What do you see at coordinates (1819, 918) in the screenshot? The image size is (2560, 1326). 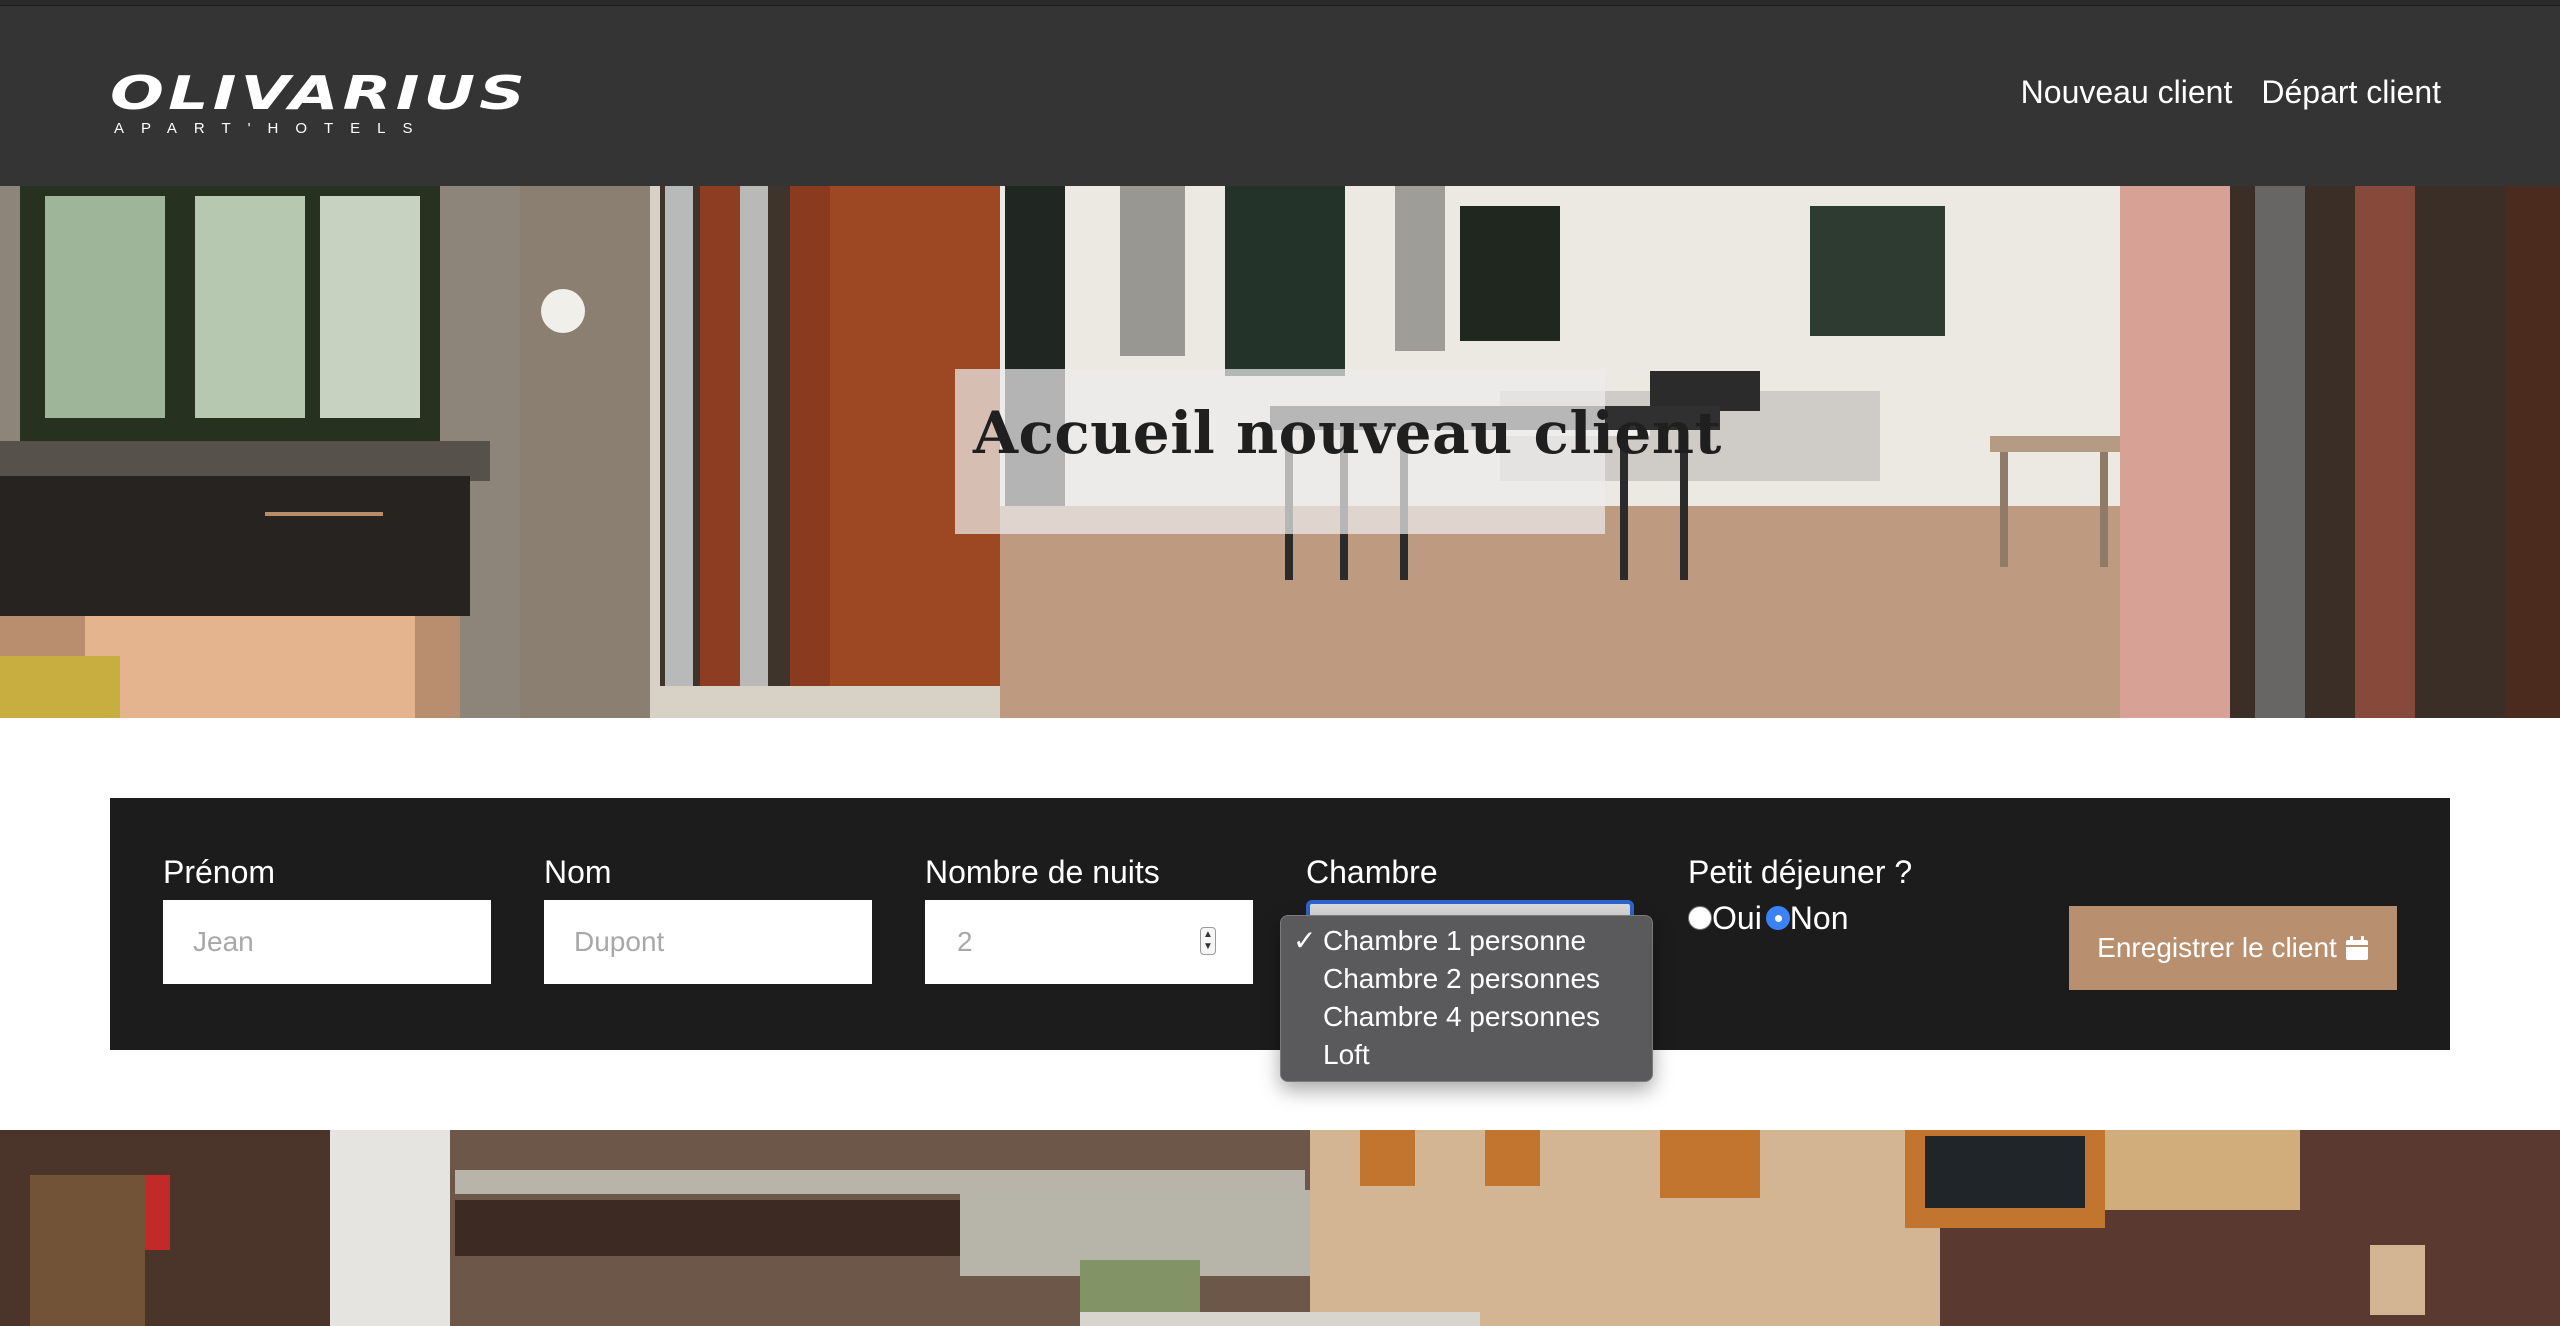 I see `breakfast-no-label: Non` at bounding box center [1819, 918].